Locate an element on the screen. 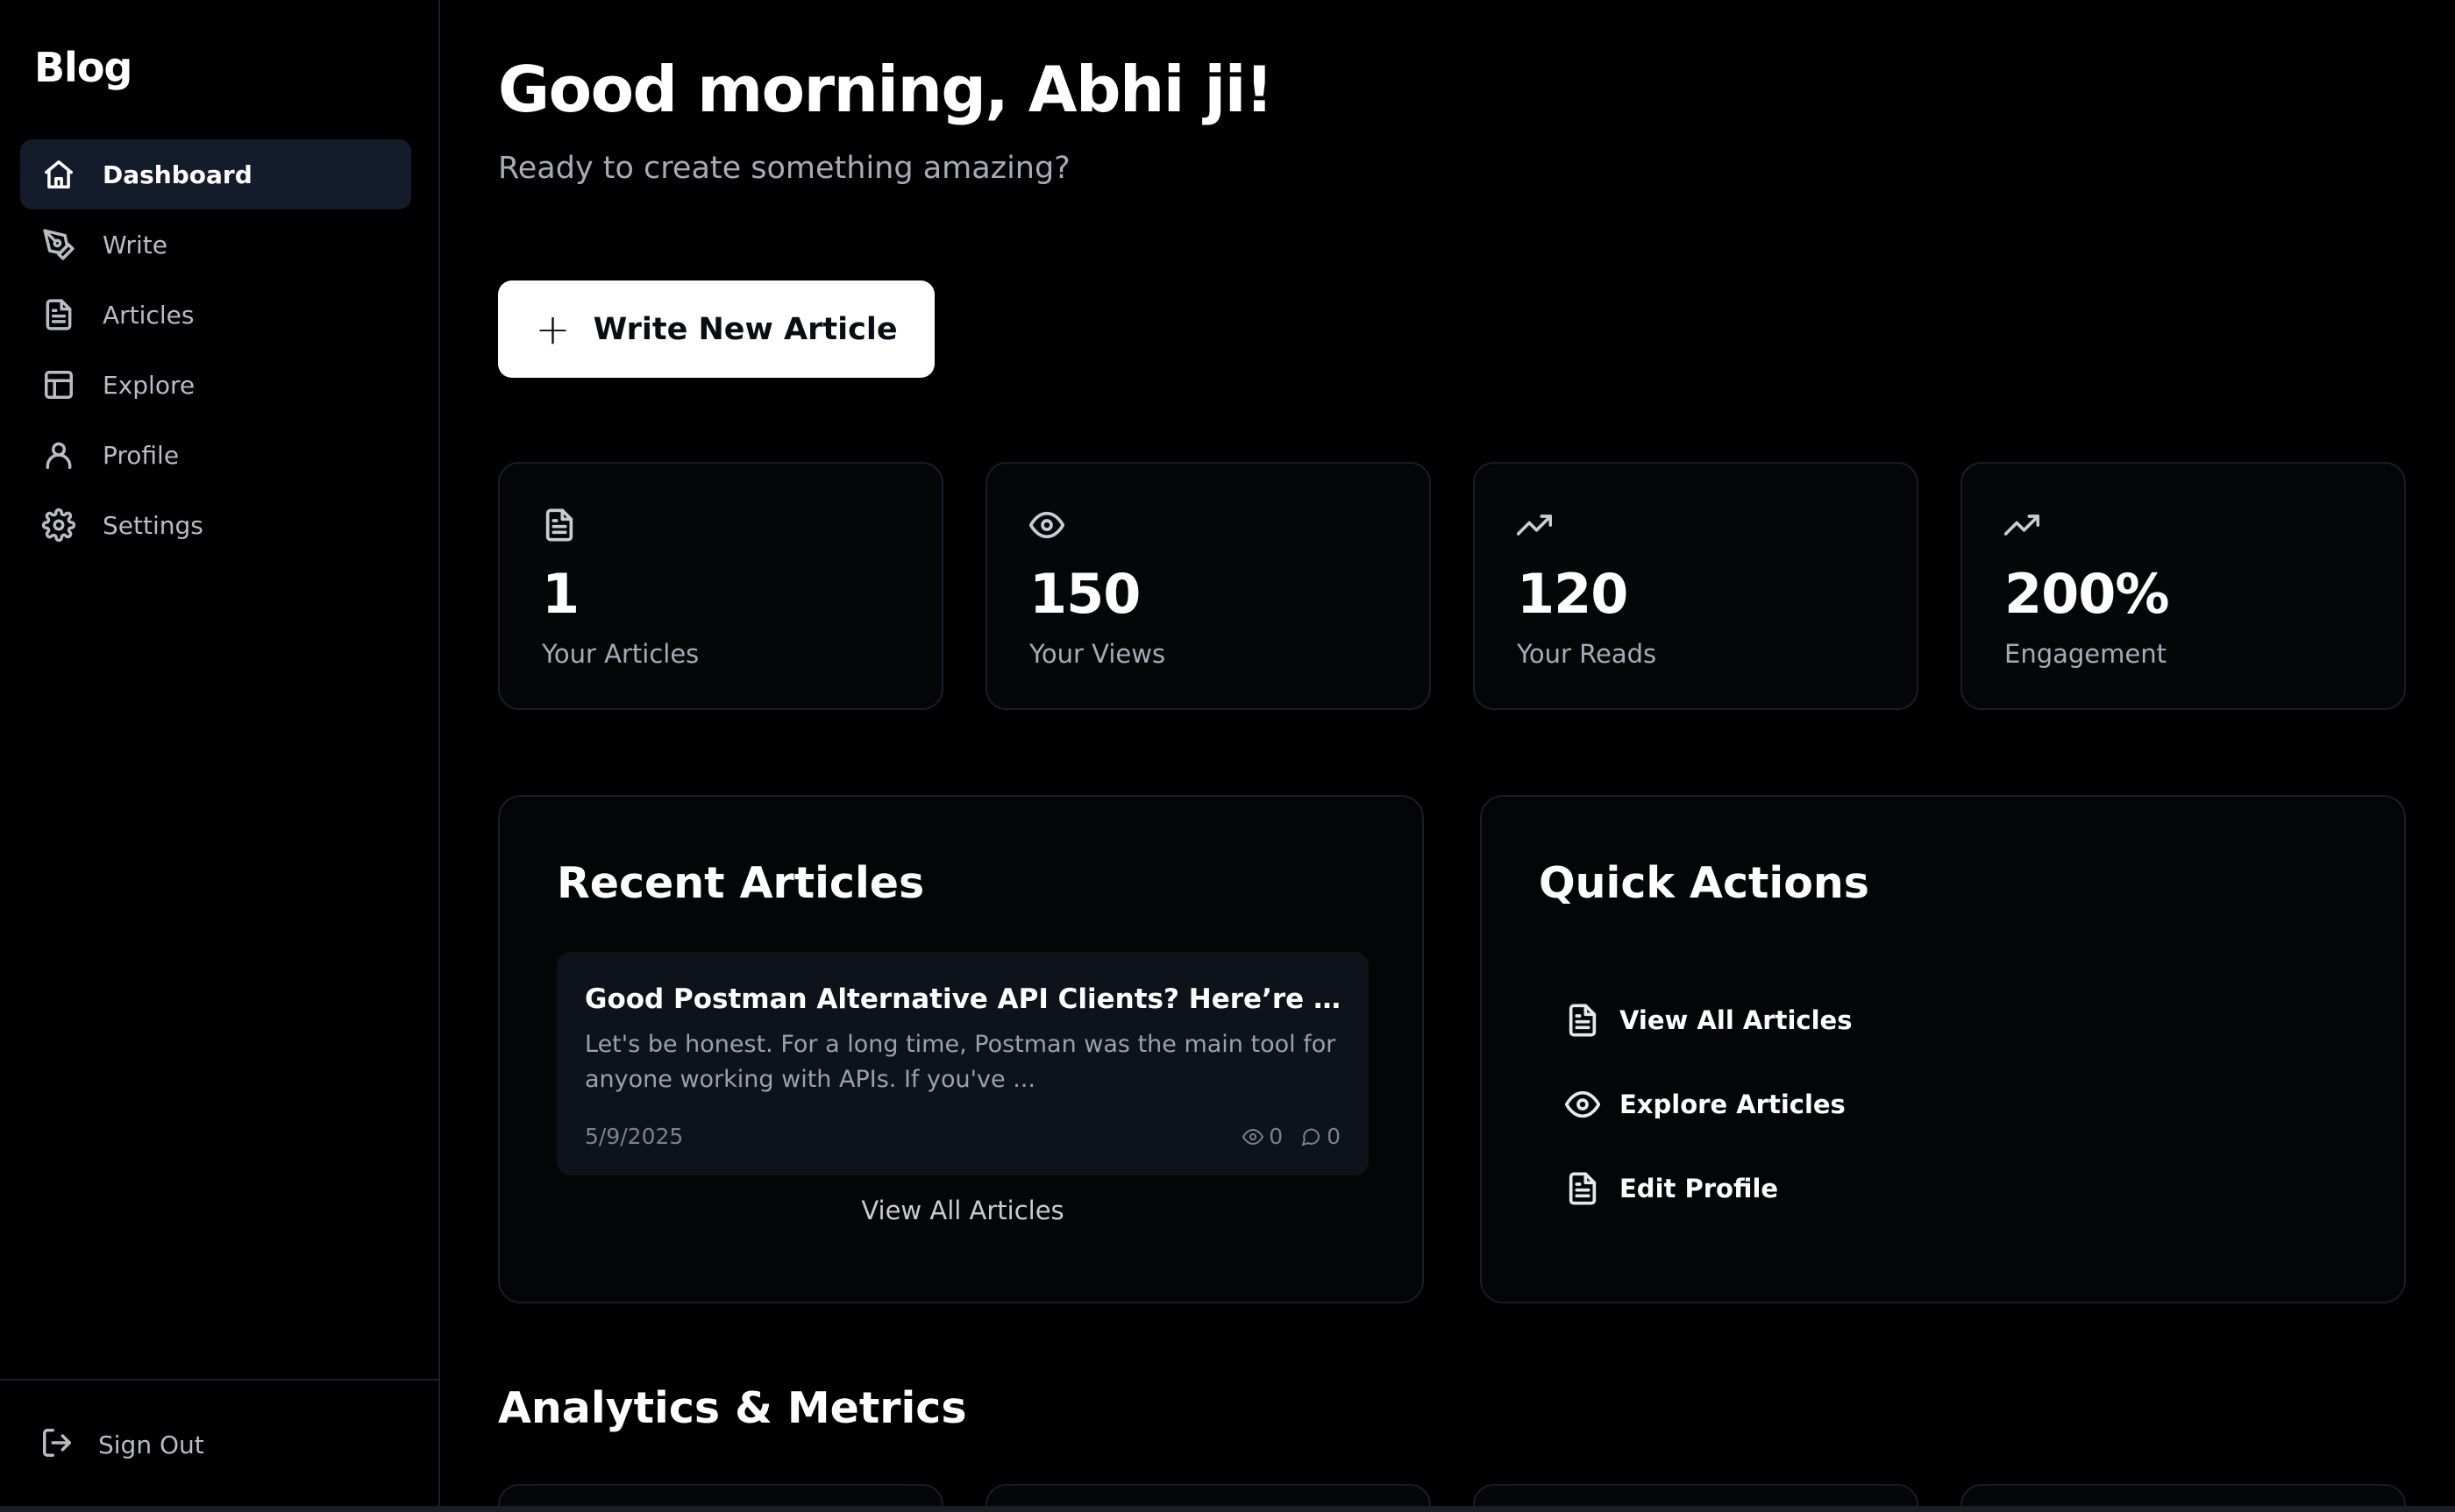 This screenshot has height=1512, width=2455. stat-caption: Engagement is located at coordinates (2085, 654).